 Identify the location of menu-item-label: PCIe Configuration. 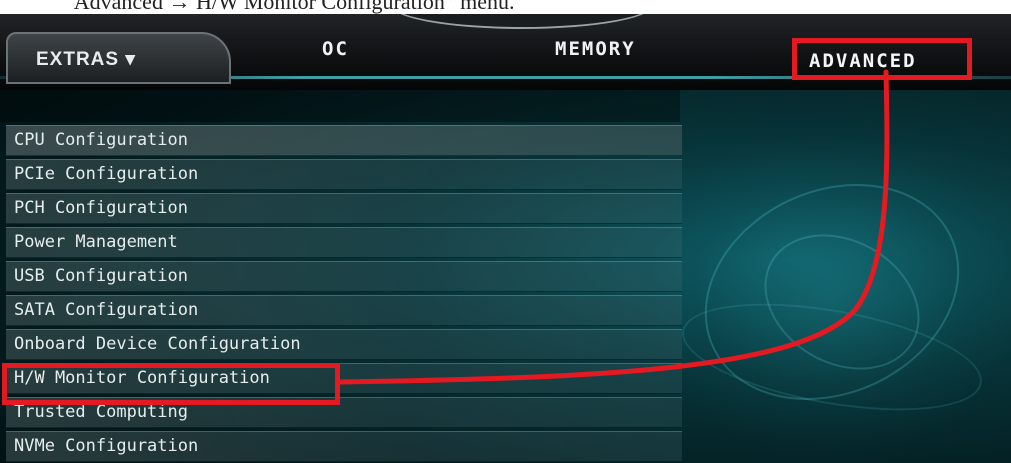
(106, 174).